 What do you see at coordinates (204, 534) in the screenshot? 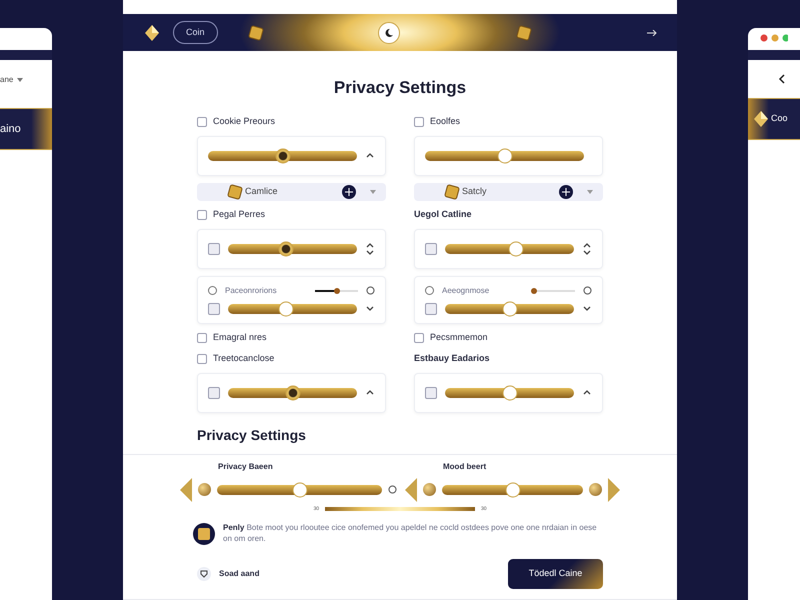
I see `coin-icon` at bounding box center [204, 534].